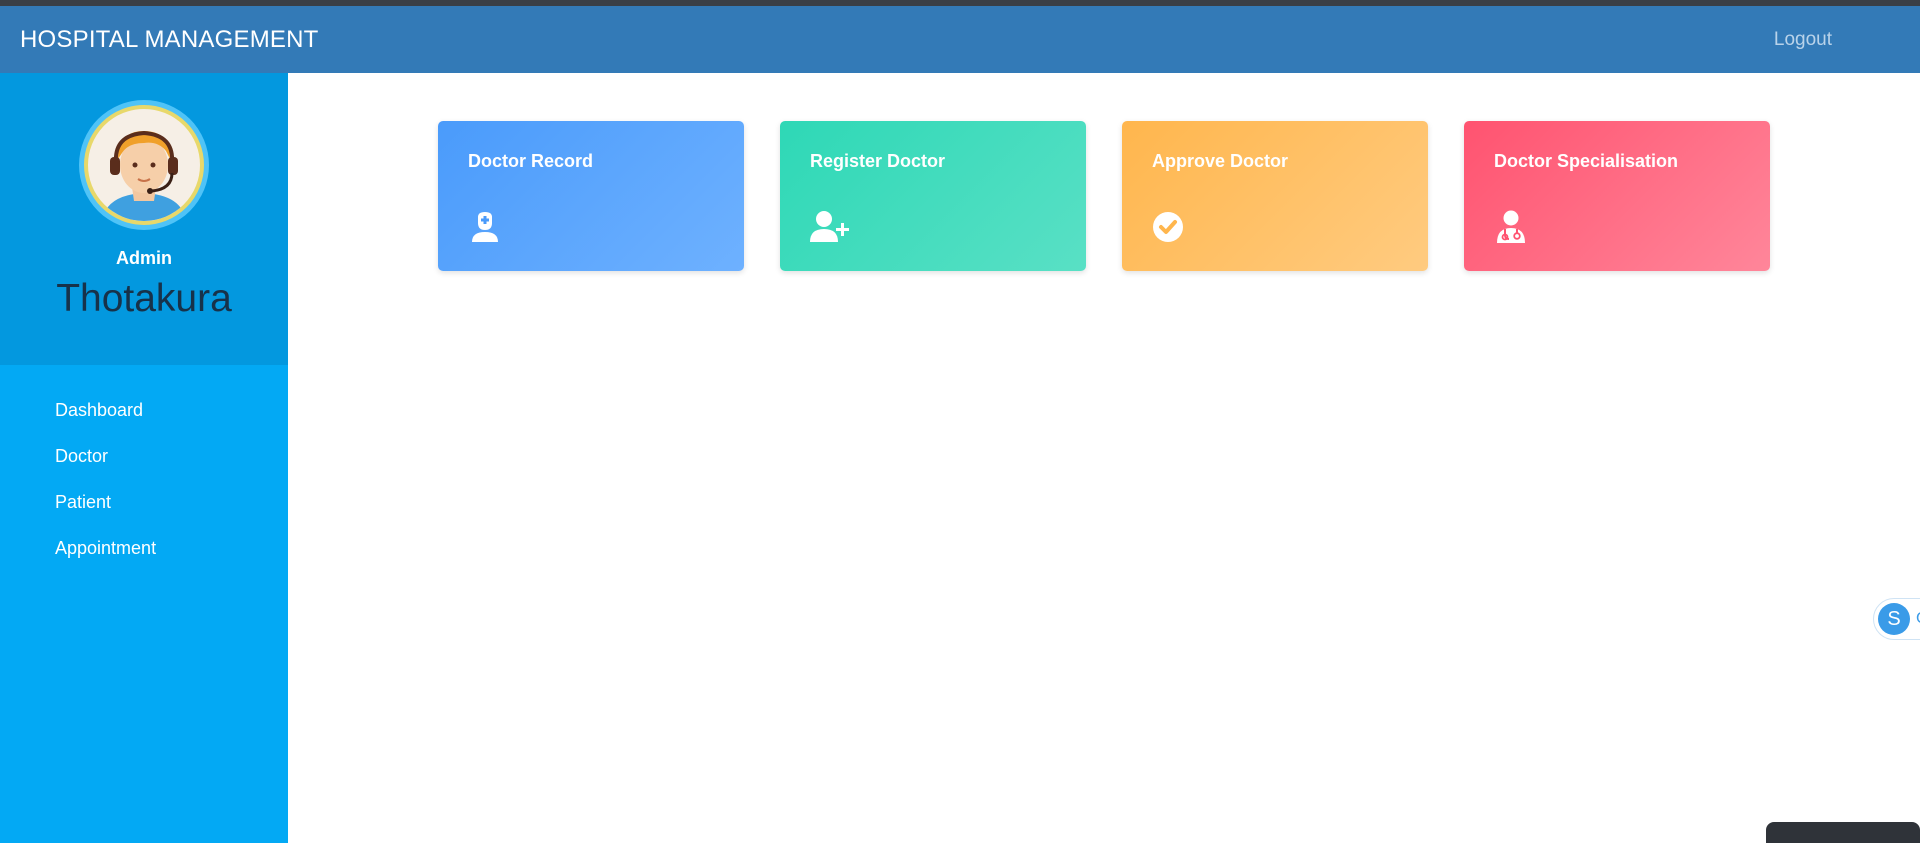  I want to click on card-title: Approve Doctor, so click(1220, 161).